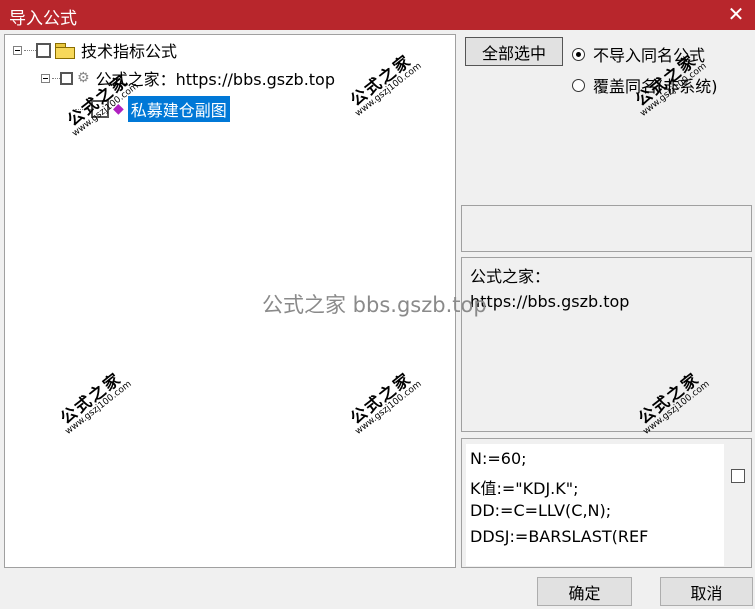 Image resolution: width=755 pixels, height=609 pixels. I want to click on description-line2: https://bbs.gszb.top, so click(550, 301).